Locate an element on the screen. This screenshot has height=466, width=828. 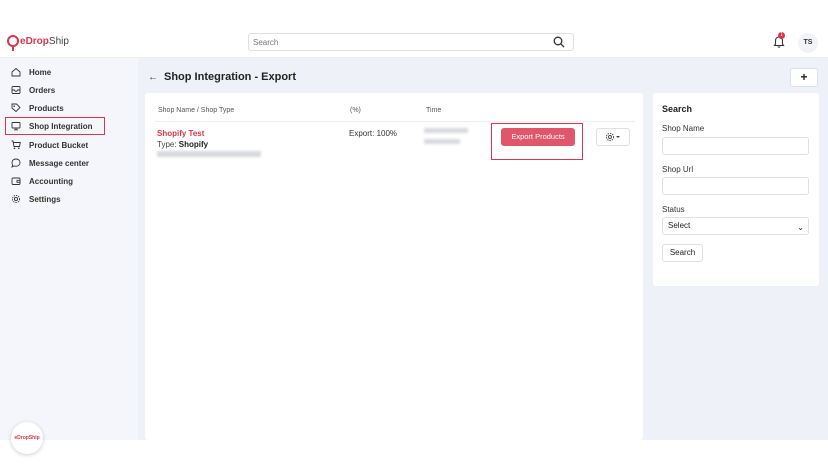
home-icon is located at coordinates (16, 72).